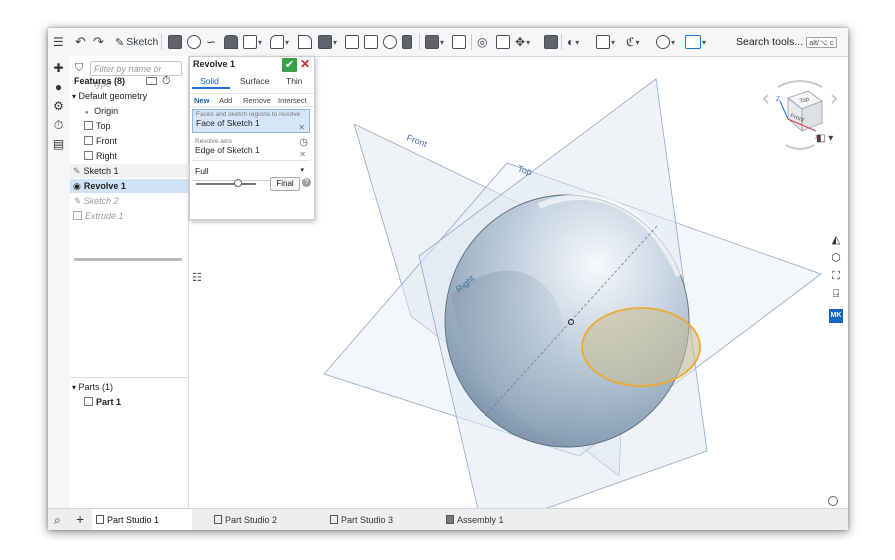 This screenshot has height=560, width=895. Describe the element at coordinates (482, 42) in the screenshot. I see `boolean-tool-icon: ◎` at that location.